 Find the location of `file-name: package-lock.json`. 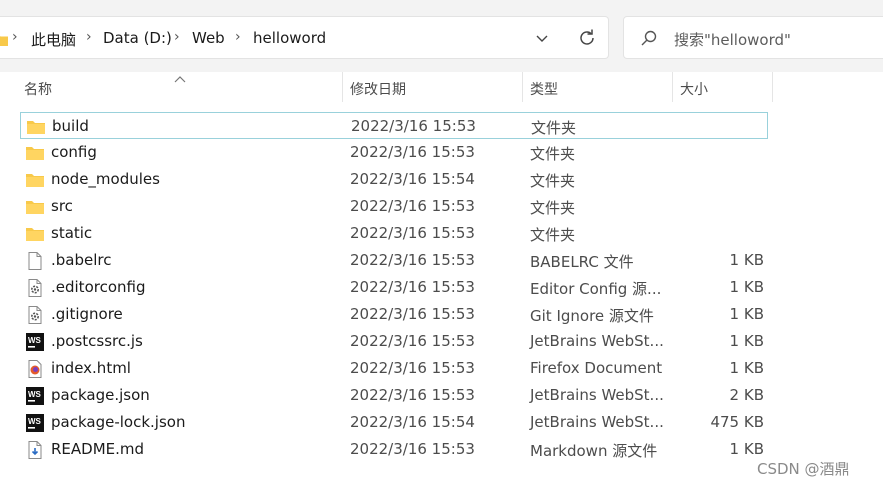

file-name: package-lock.json is located at coordinates (118, 422).